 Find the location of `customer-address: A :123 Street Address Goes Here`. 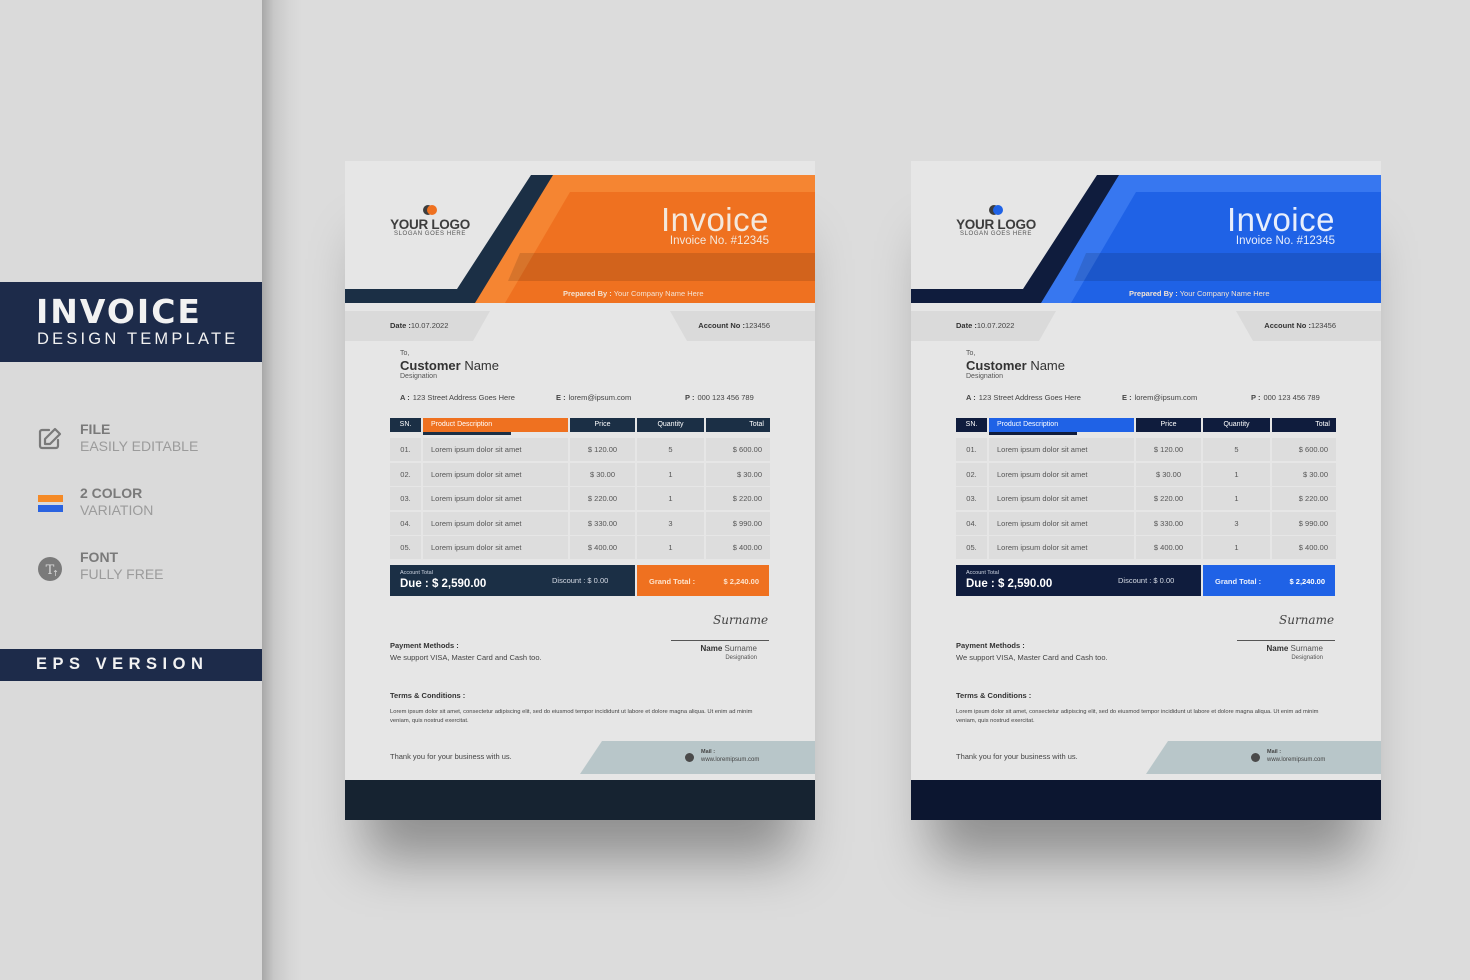

customer-address: A :123 Street Address Goes Here is located at coordinates (1023, 397).